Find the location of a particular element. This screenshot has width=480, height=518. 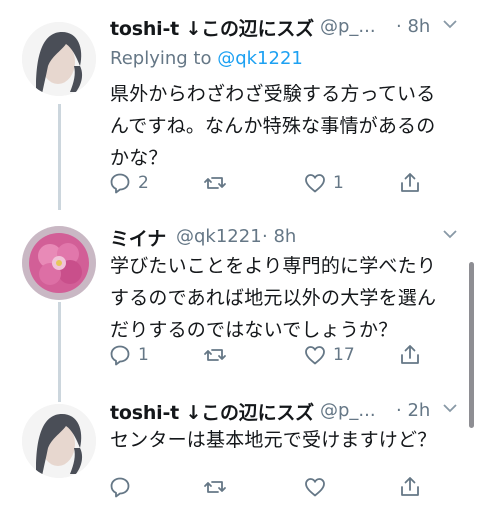

tweet-text-line: 県外からわざわざ受験する方っている is located at coordinates (273, 94).